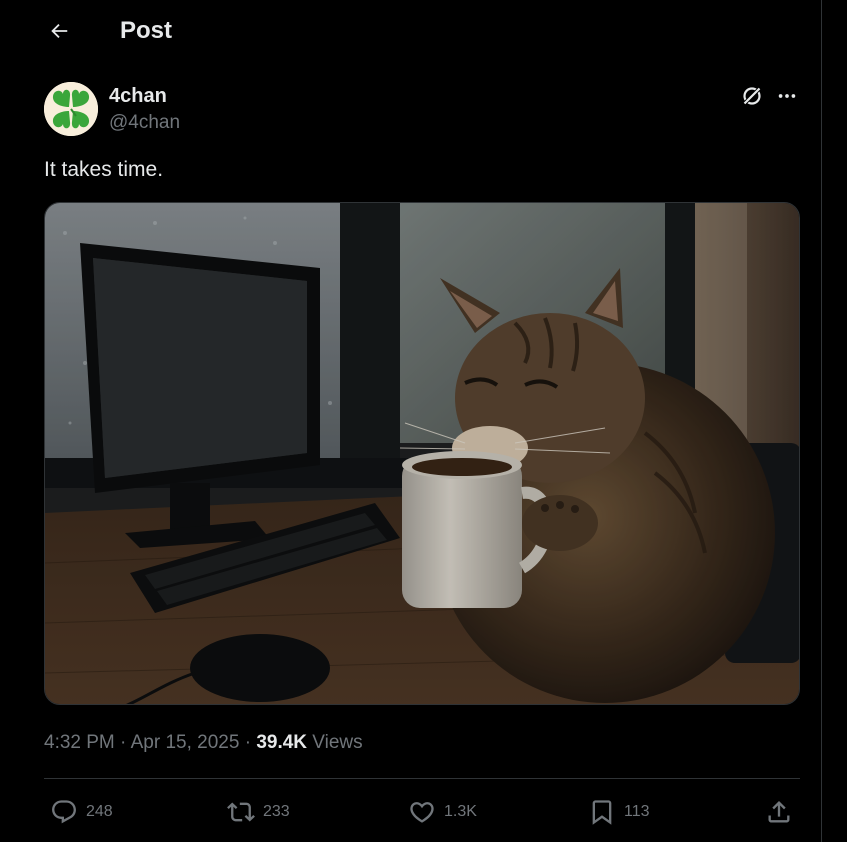  Describe the element at coordinates (146, 30) in the screenshot. I see `page-title: Post` at that location.